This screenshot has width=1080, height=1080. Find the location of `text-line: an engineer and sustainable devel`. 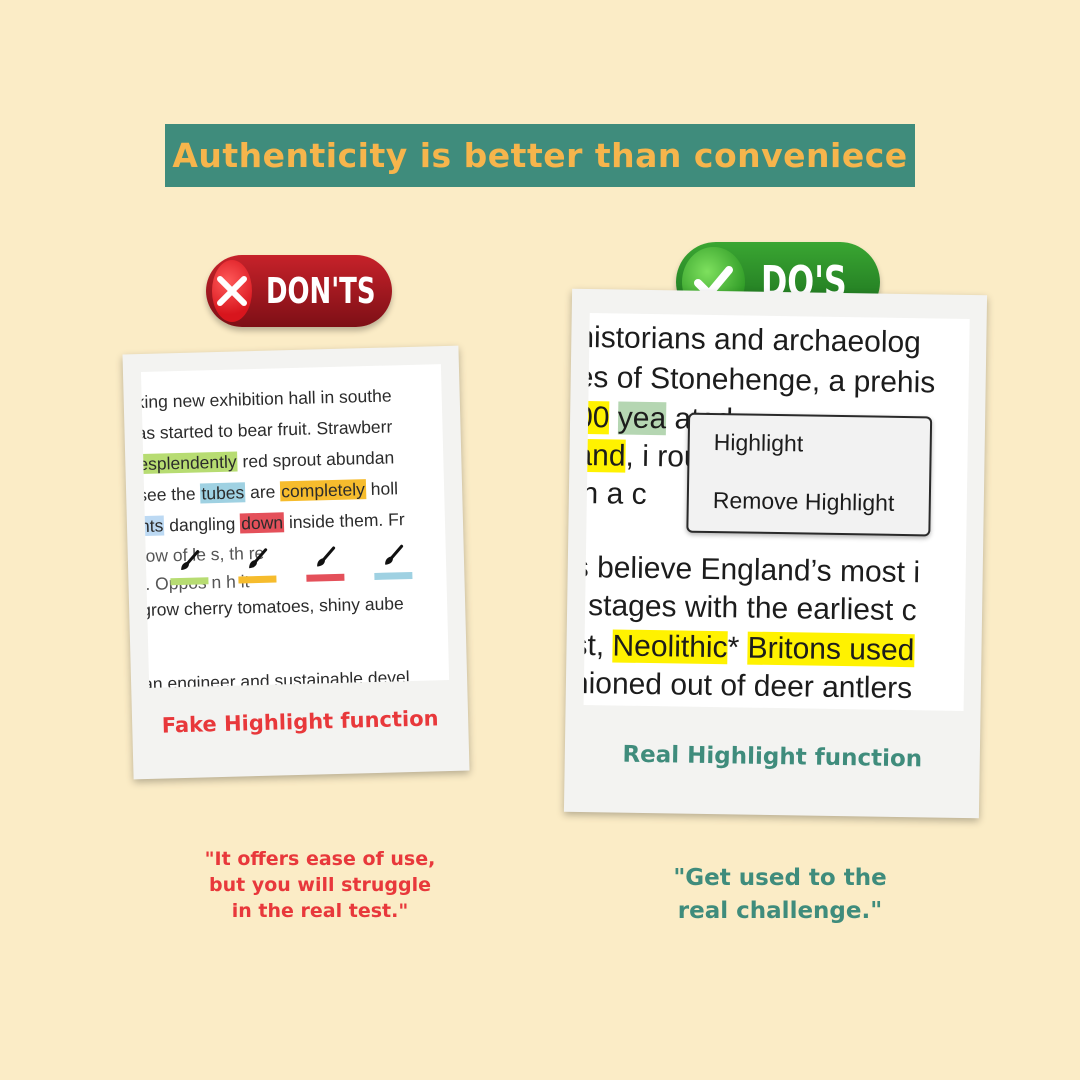

text-line: an engineer and sustainable devel is located at coordinates (276, 677).